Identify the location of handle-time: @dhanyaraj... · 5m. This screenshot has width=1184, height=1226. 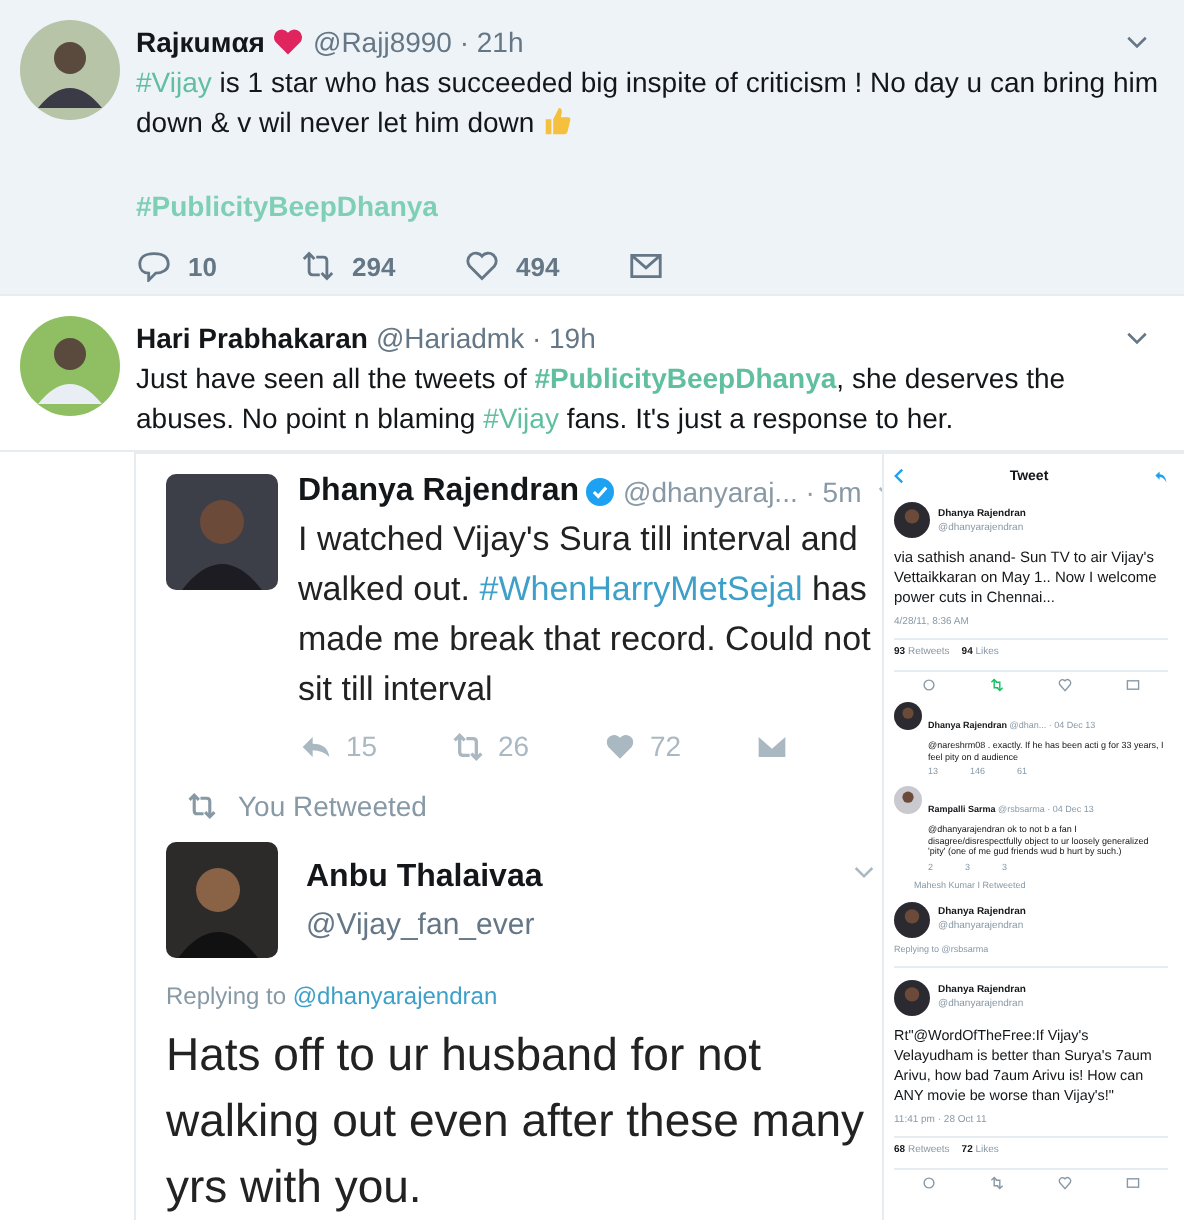
(742, 492).